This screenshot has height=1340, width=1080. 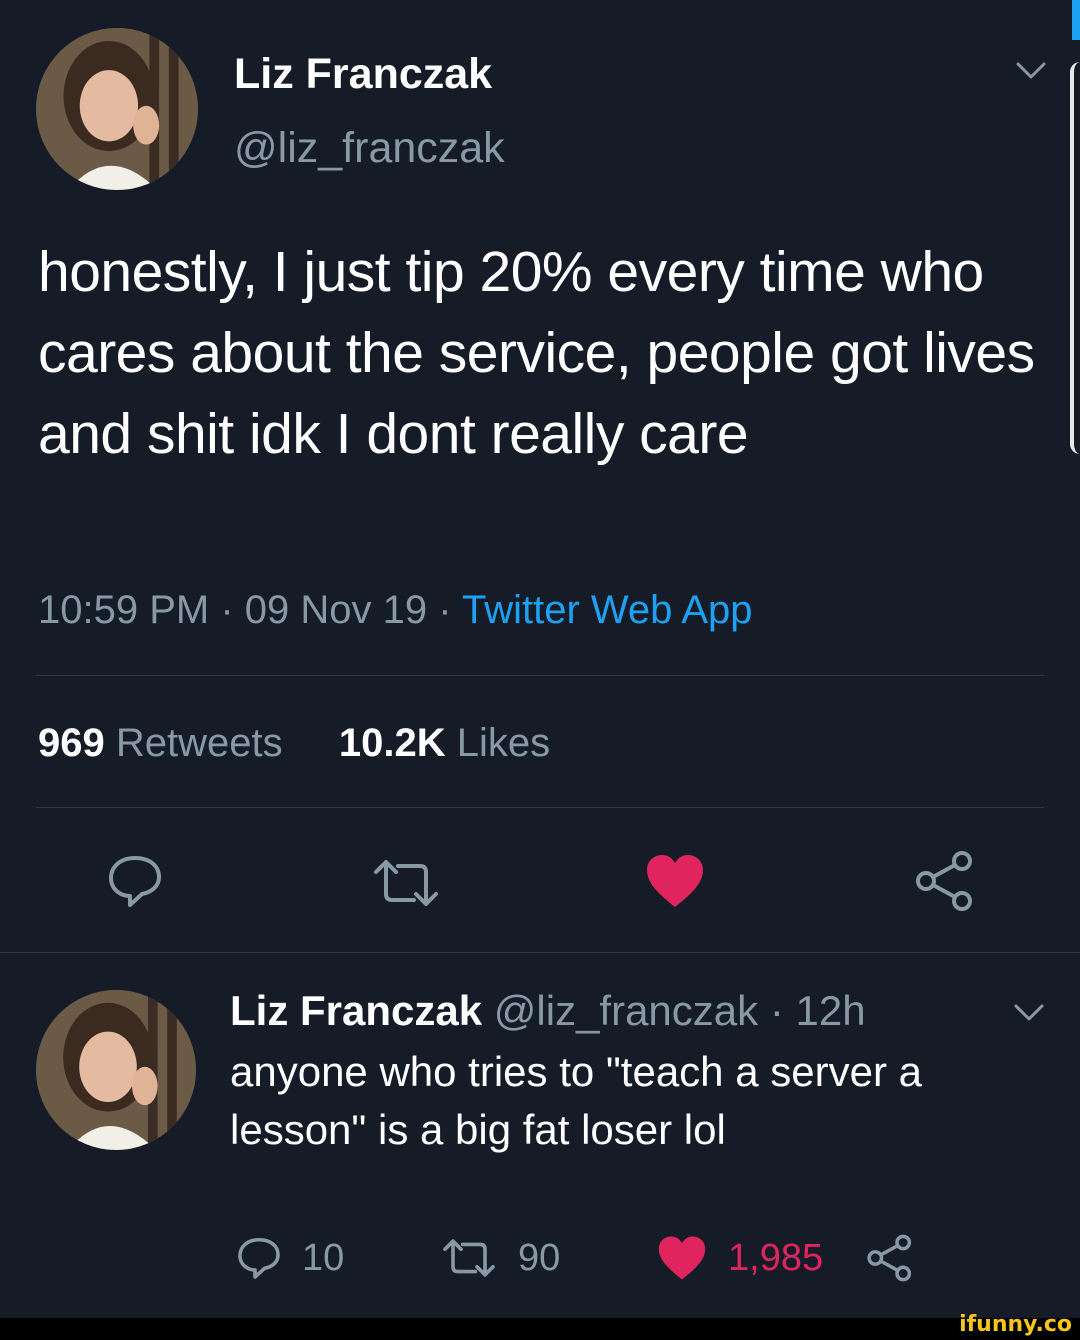 I want to click on reply-header: Liz Franczak @liz_franczak · 12h, so click(x=548, y=1011).